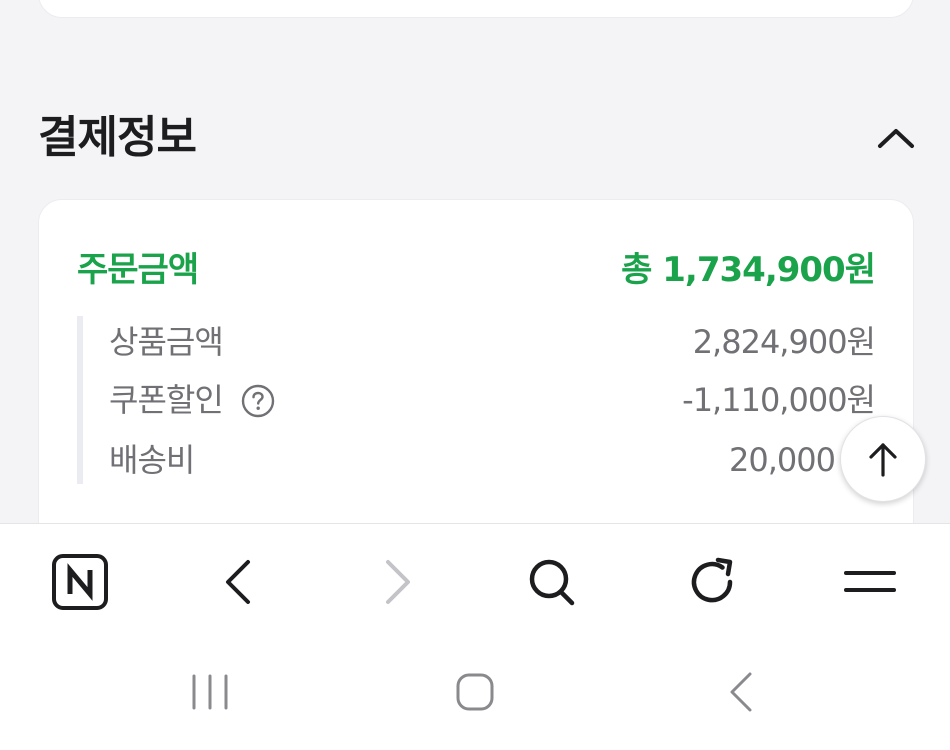  Describe the element at coordinates (782, 460) in the screenshot. I see `shipping-fee-value: 20,000` at that location.